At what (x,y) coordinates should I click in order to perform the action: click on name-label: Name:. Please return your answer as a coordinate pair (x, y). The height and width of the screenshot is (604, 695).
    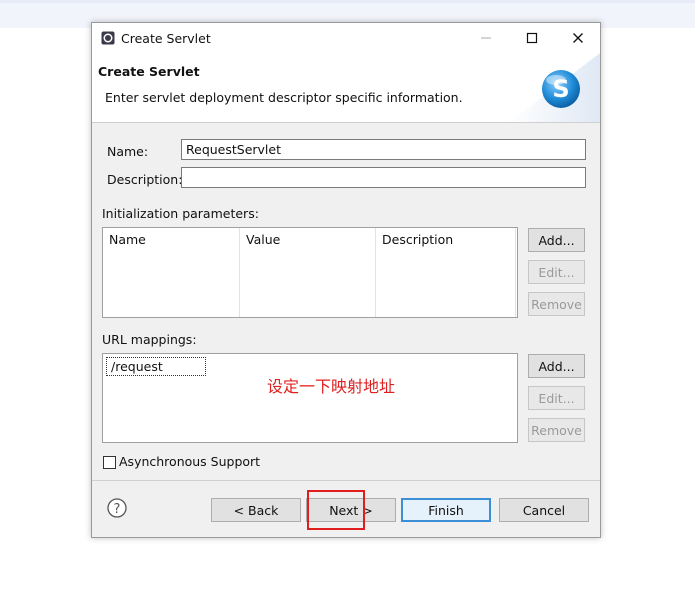
    Looking at the image, I should click on (128, 151).